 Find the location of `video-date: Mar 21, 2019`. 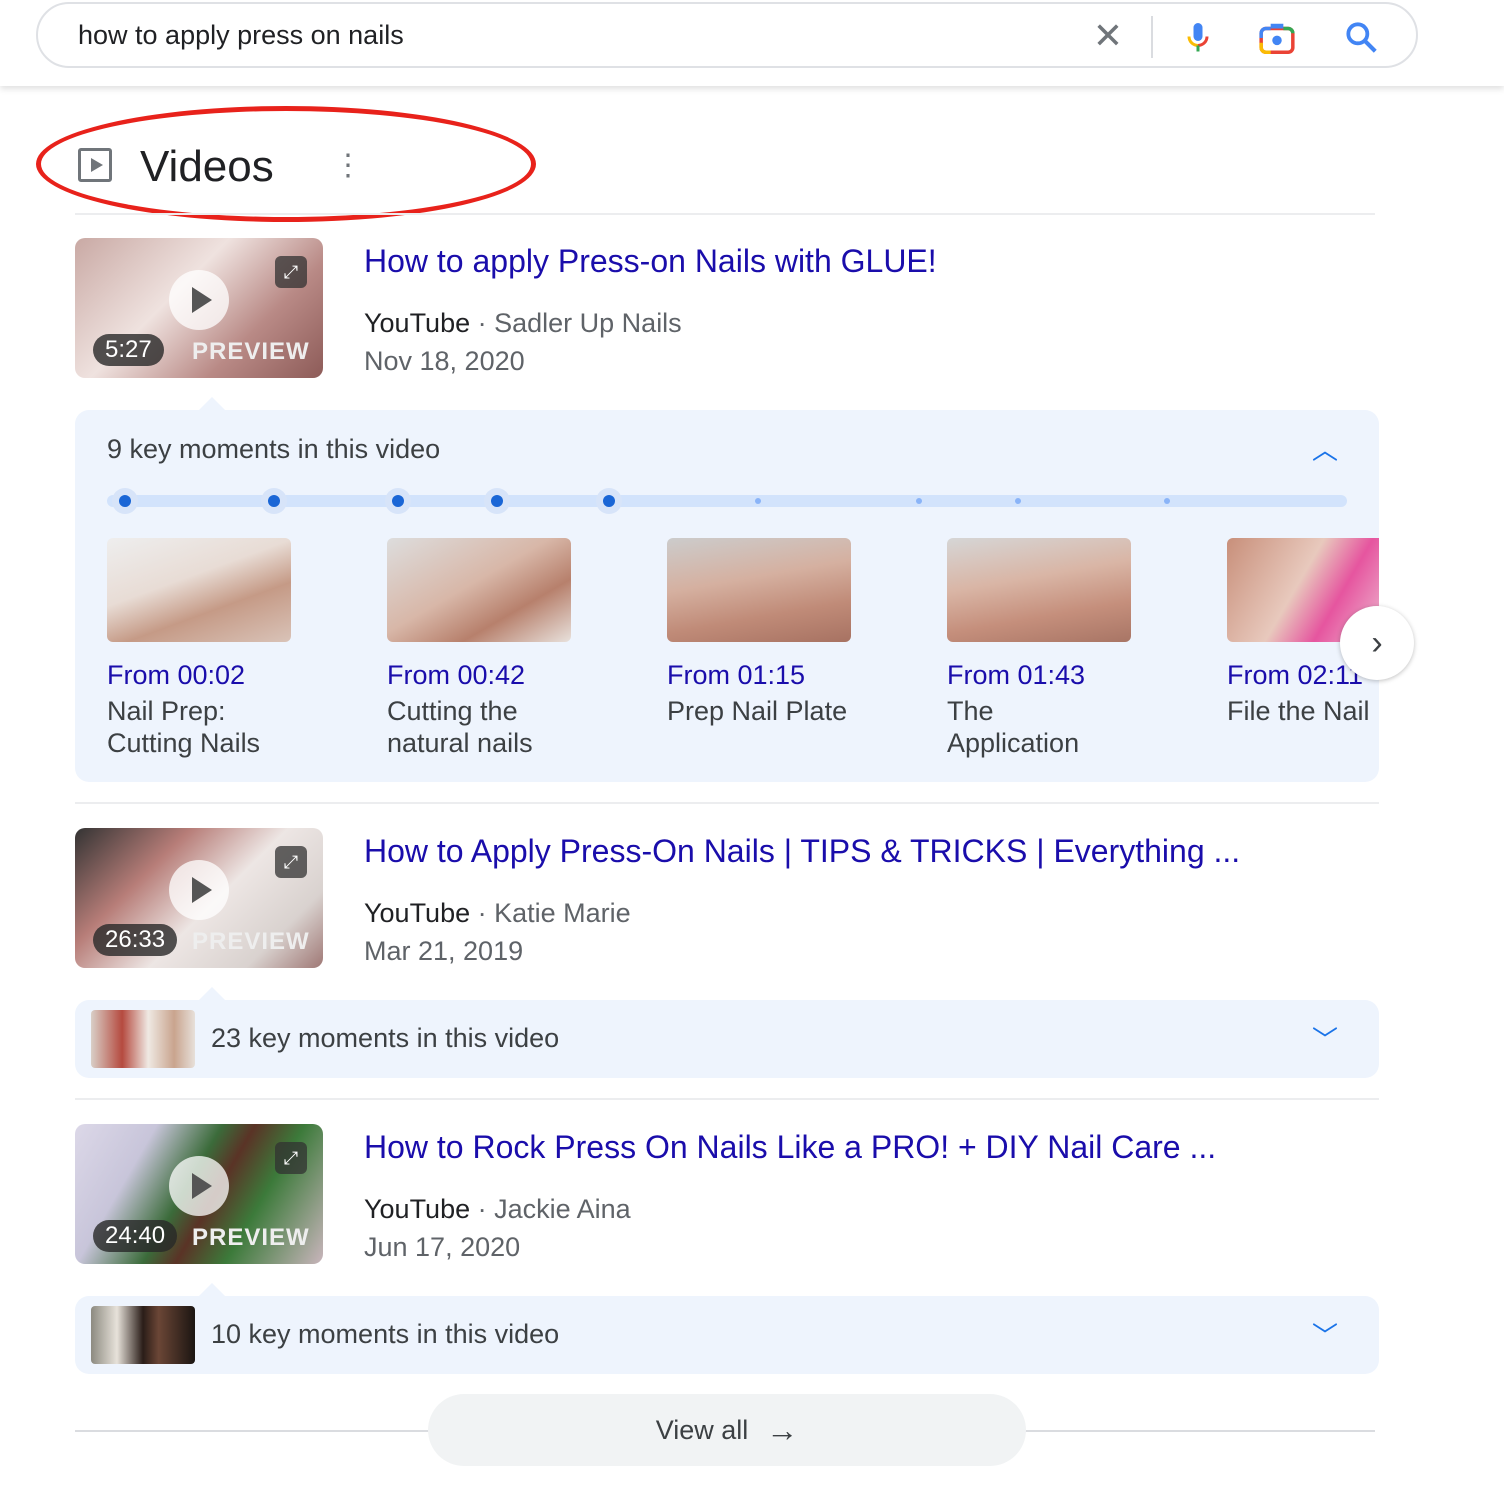

video-date: Mar 21, 2019 is located at coordinates (444, 951).